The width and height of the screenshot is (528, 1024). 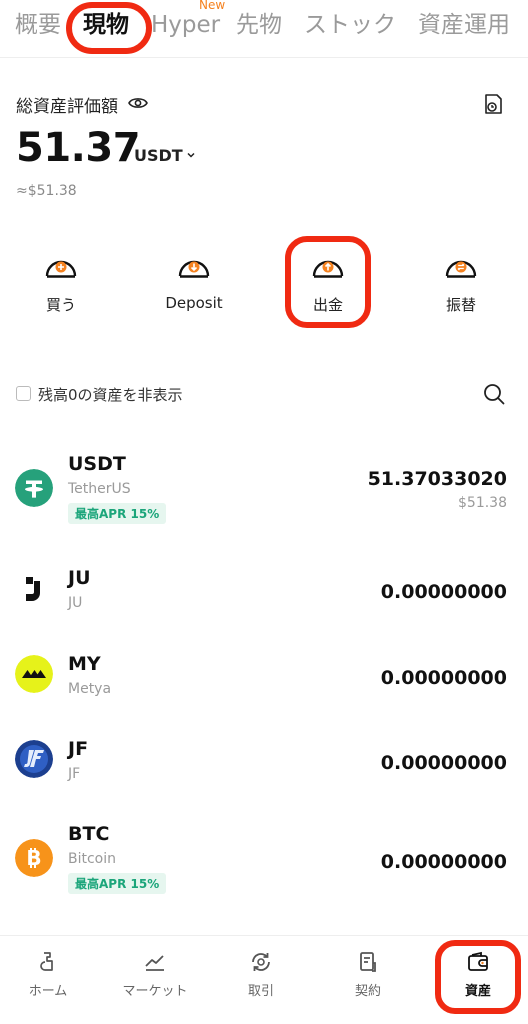 What do you see at coordinates (74, 774) in the screenshot?
I see `asset-name: JF` at bounding box center [74, 774].